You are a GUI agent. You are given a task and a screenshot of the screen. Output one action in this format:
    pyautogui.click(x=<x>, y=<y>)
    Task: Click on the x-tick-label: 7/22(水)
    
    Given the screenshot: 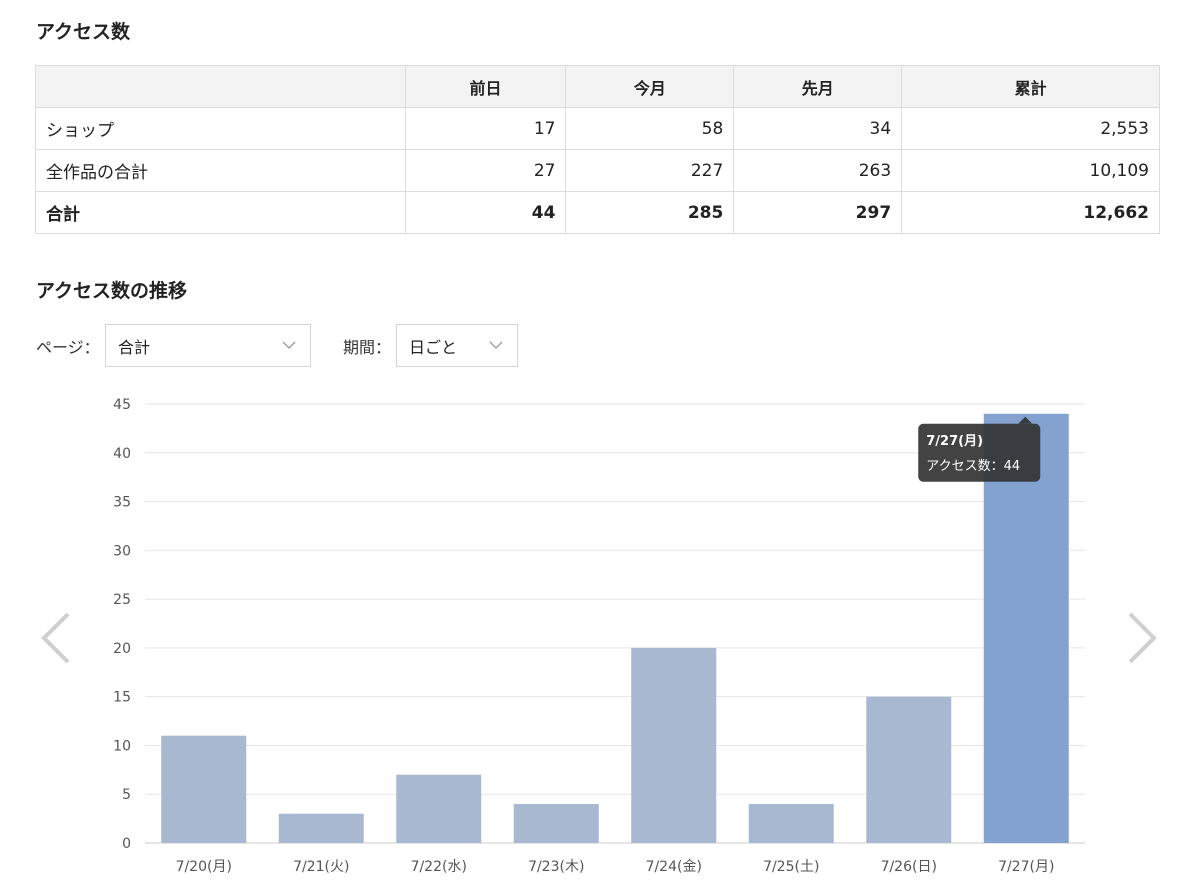 What is the action you would take?
    pyautogui.click(x=439, y=867)
    